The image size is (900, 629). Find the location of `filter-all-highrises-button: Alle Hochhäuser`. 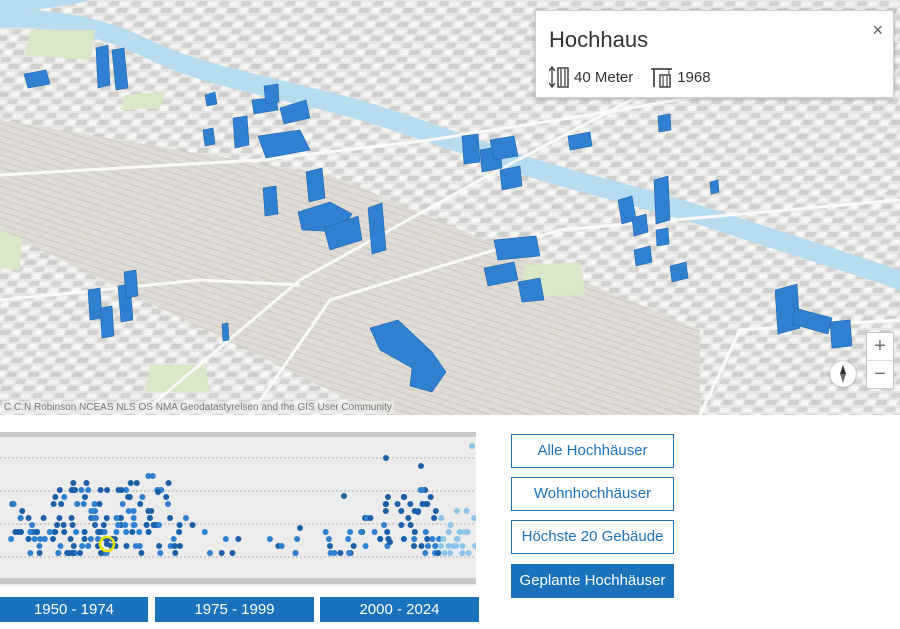

filter-all-highrises-button: Alle Hochhäuser is located at coordinates (592, 451).